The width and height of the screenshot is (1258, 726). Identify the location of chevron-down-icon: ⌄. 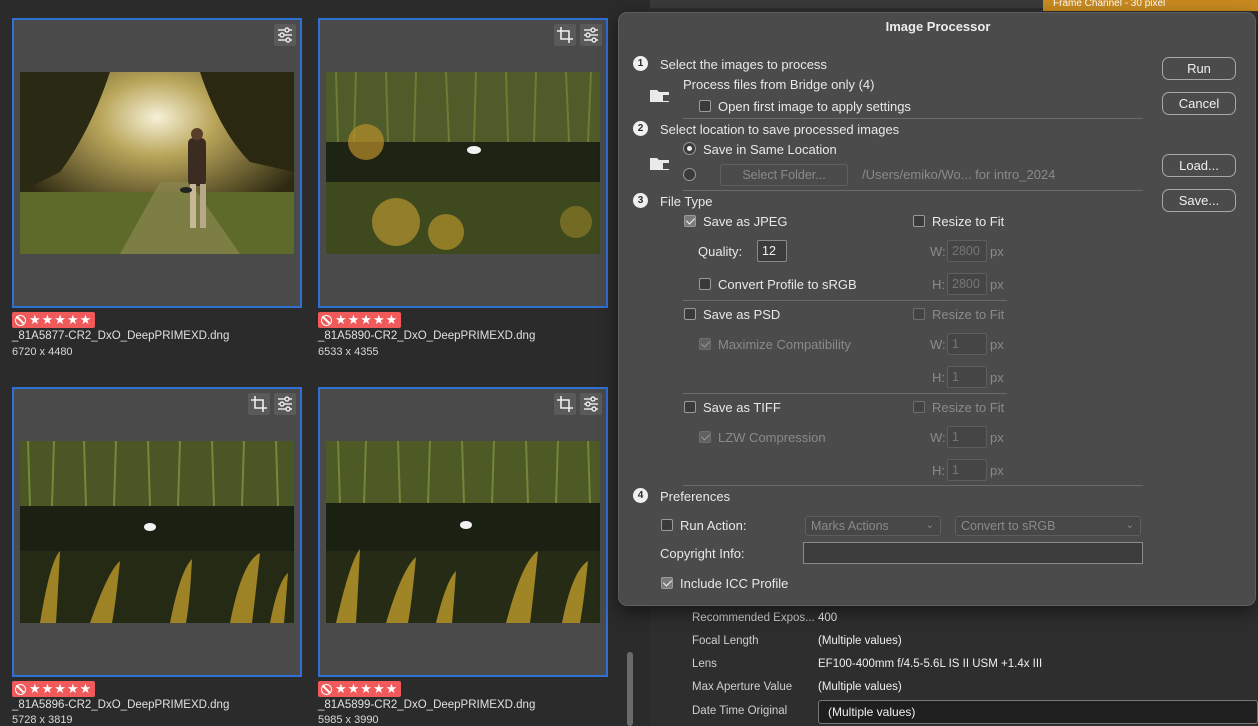
(1129, 525).